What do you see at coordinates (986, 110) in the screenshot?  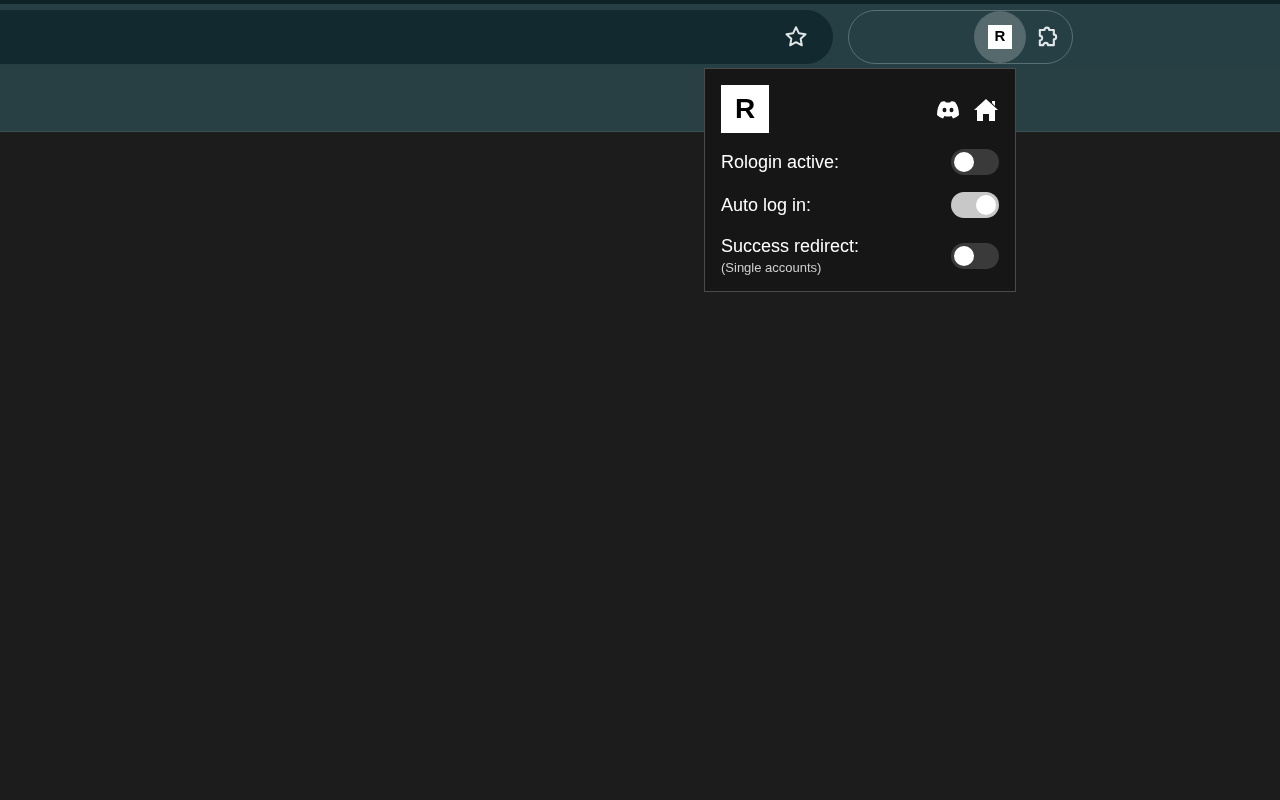 I see `home-icon` at bounding box center [986, 110].